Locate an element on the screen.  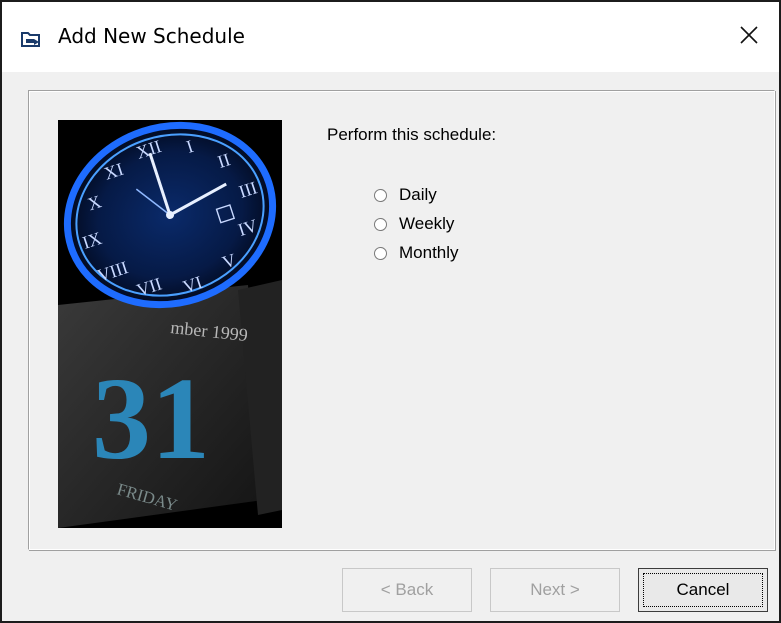
cancel-button: Cancel is located at coordinates (703, 590).